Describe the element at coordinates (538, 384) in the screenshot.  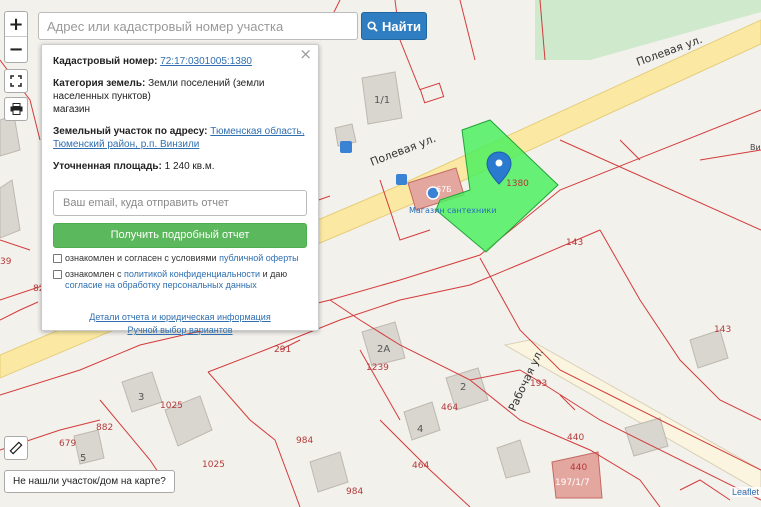
I see `parcel-label: 193` at that location.